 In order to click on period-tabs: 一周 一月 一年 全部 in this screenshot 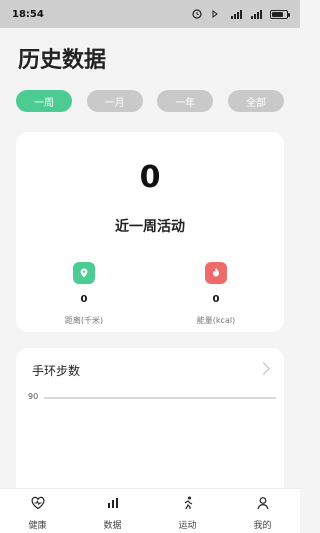, I will do `click(150, 101)`.